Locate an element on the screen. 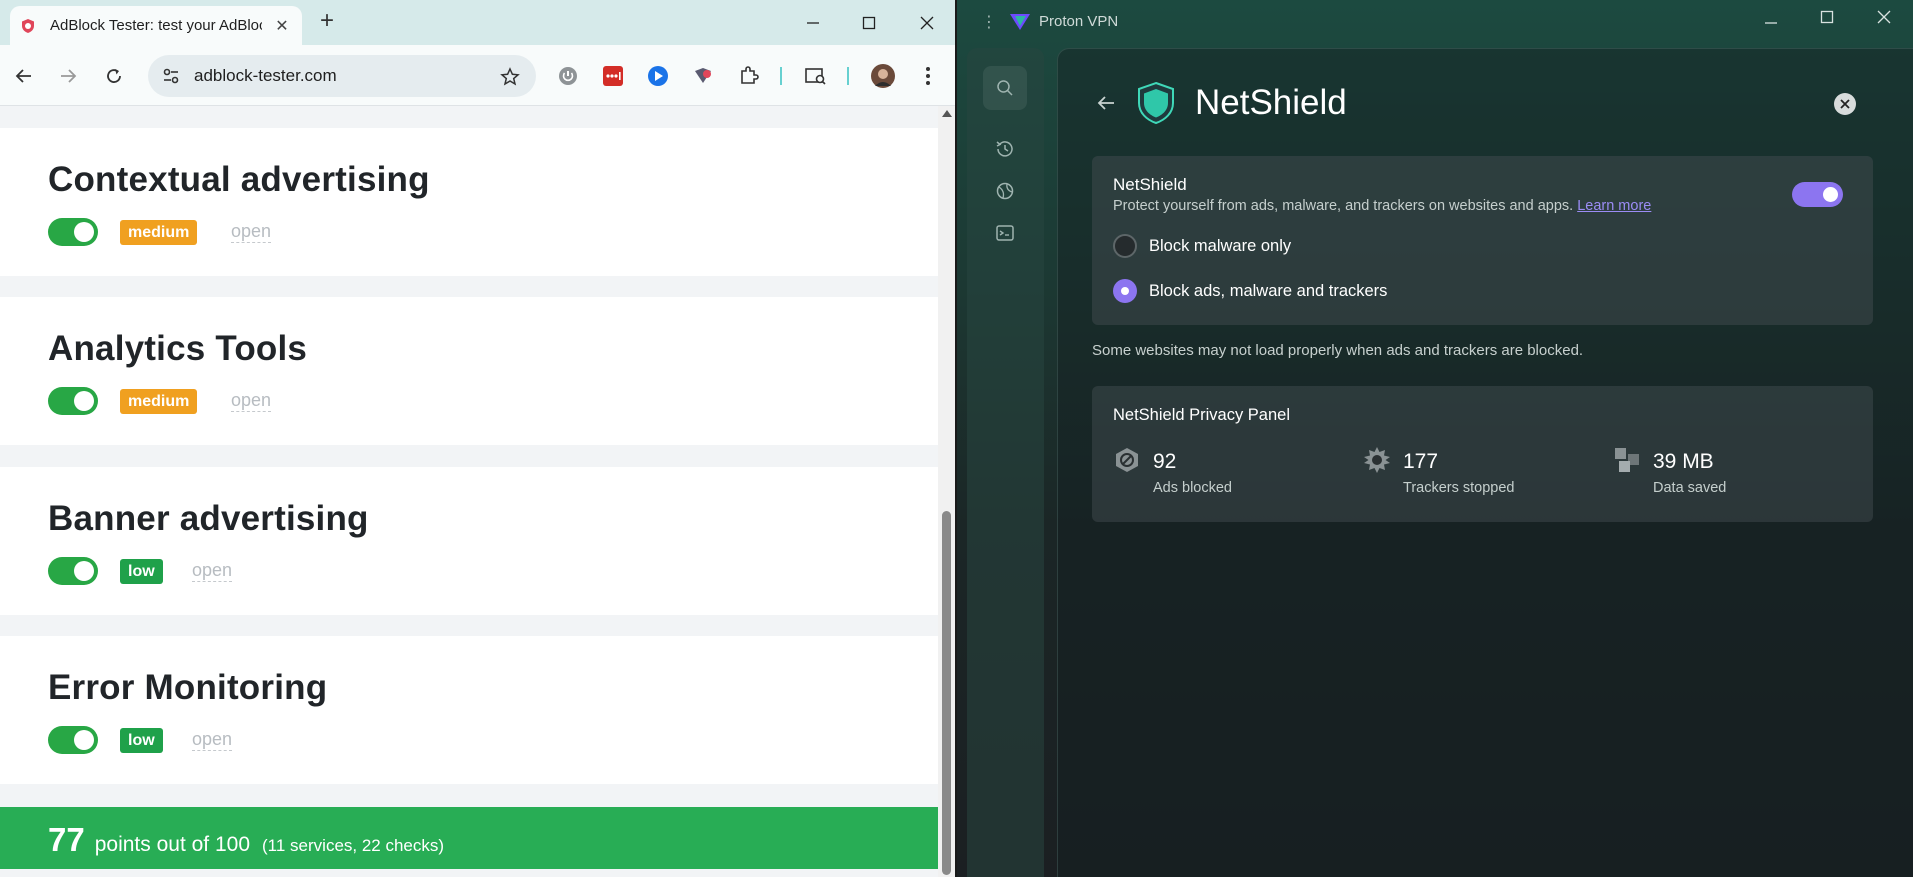 The height and width of the screenshot is (877, 1913). vpn-minimize-button is located at coordinates (1771, 17).